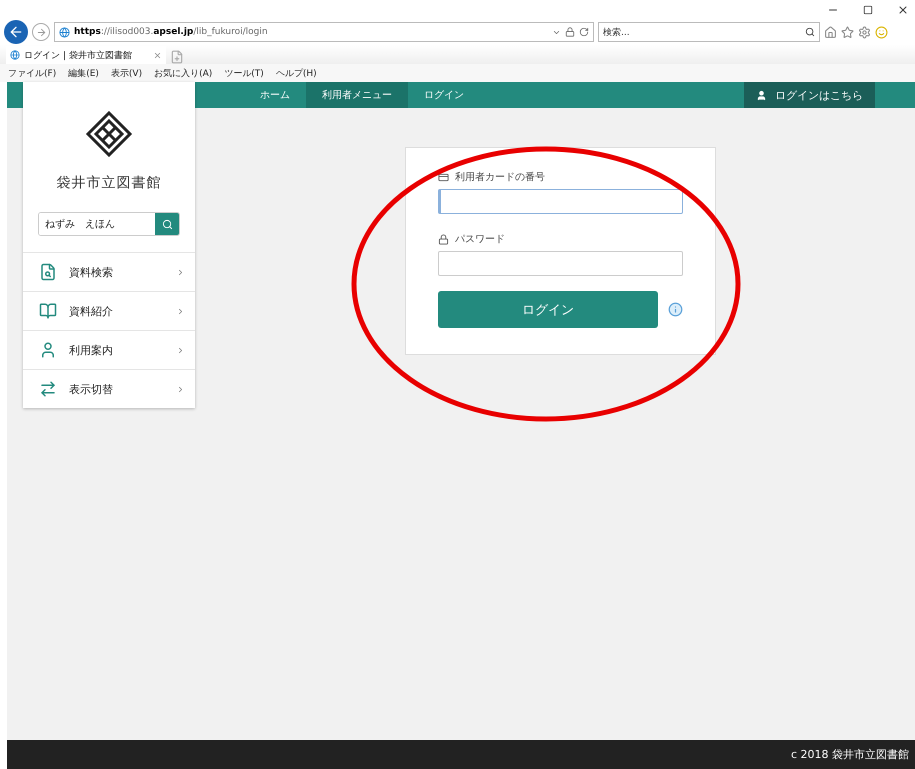 This screenshot has width=915, height=769. I want to click on field-label: パスワード, so click(560, 239).